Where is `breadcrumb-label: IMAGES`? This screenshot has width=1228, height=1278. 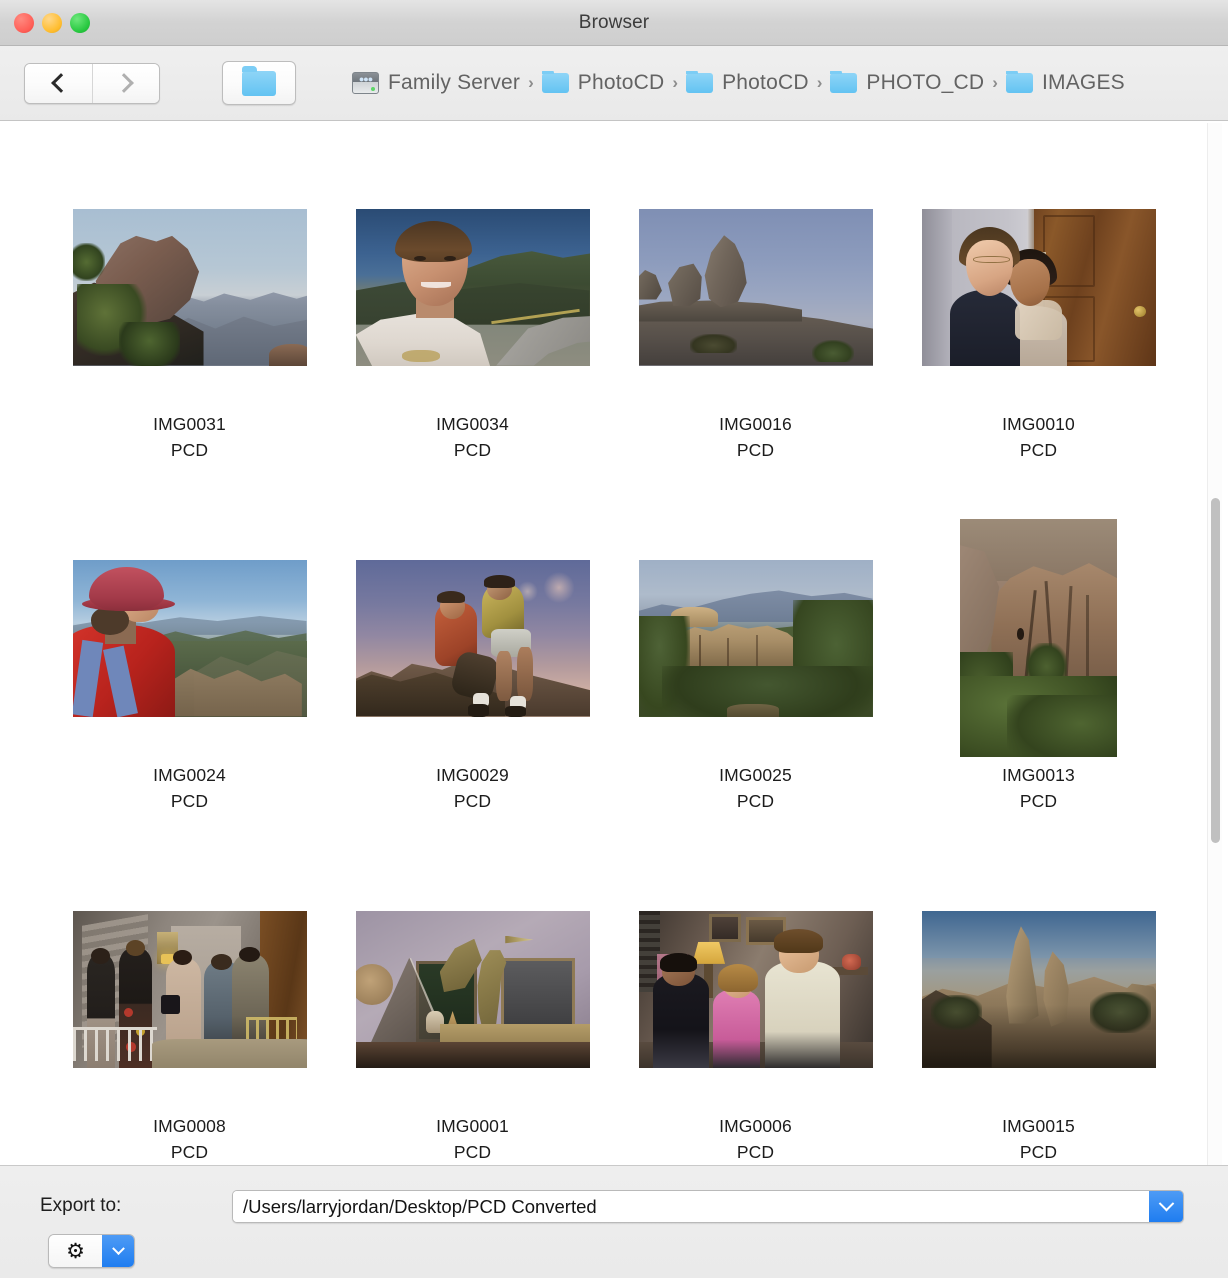 breadcrumb-label: IMAGES is located at coordinates (1083, 82).